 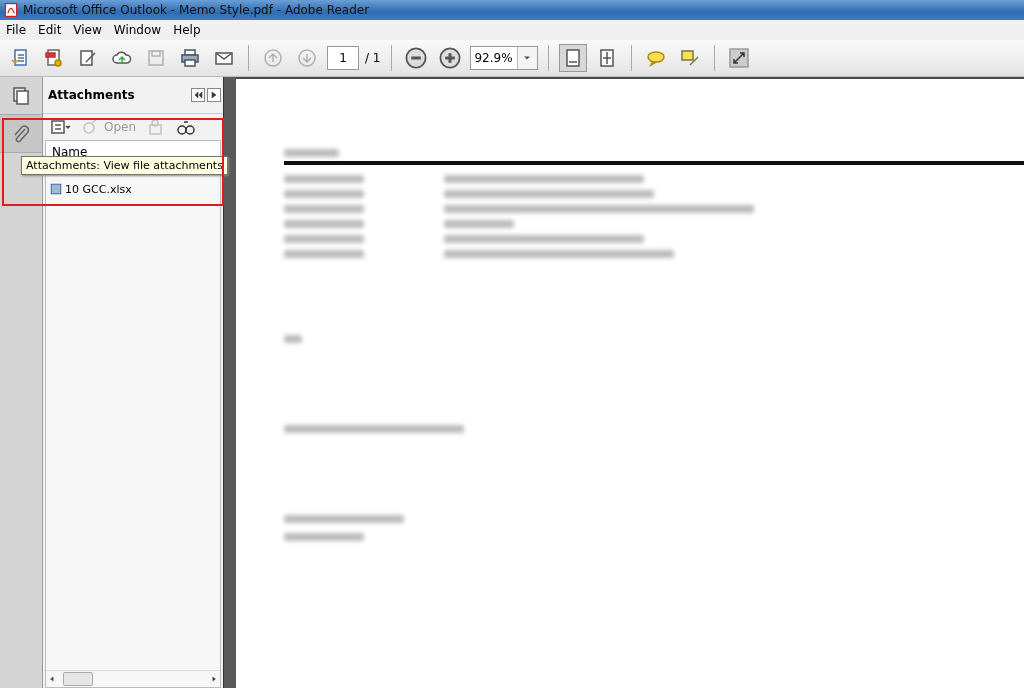 I want to click on options-button, so click(x=214, y=95).